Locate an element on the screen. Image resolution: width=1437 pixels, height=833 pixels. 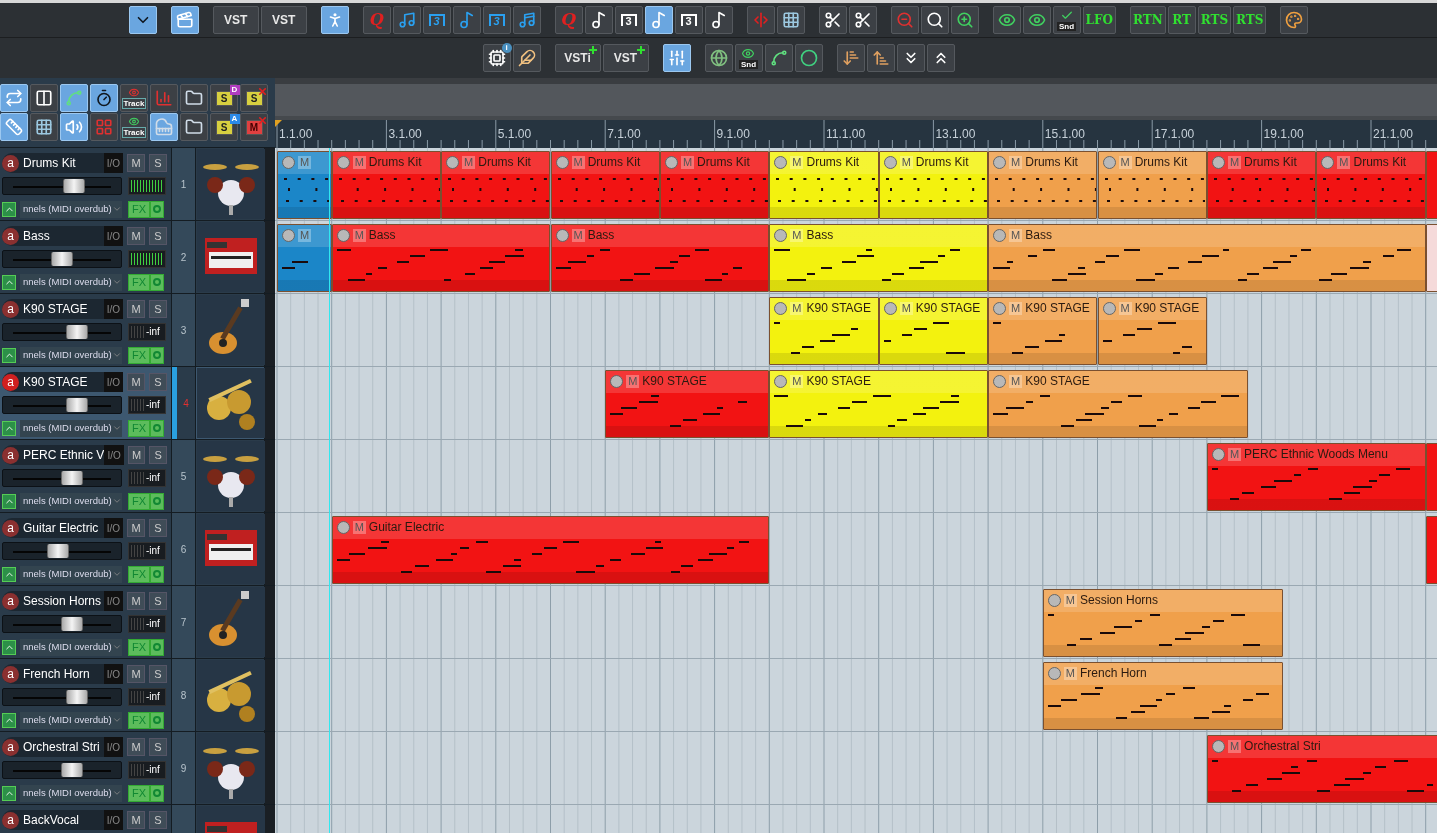
toolbar-button: VSTi is located at coordinates (577, 58).